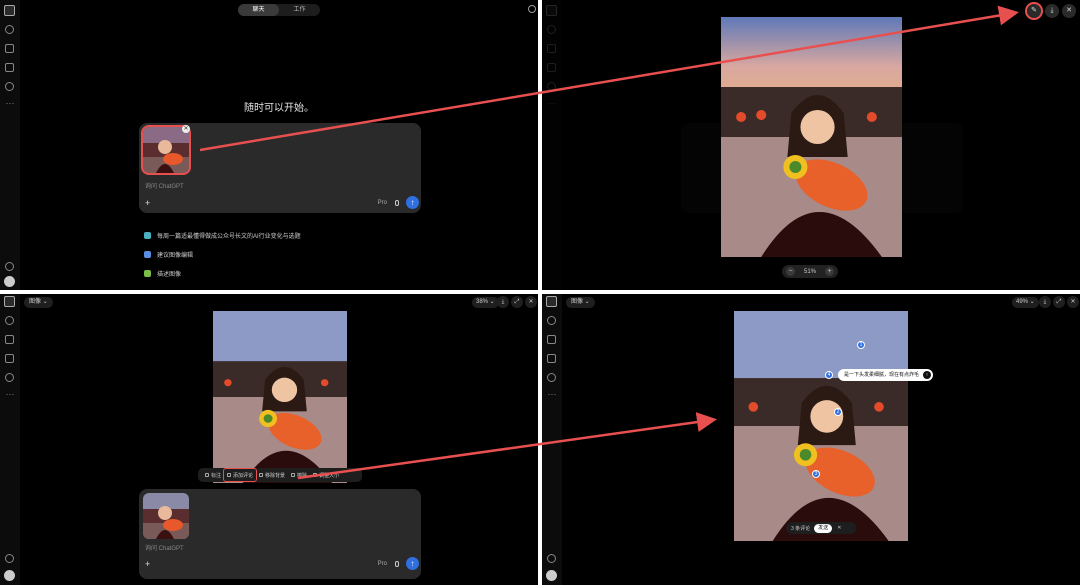 This screenshot has height=585, width=1080. What do you see at coordinates (927, 375) in the screenshot?
I see `submit-comment-button: ↑` at bounding box center [927, 375].